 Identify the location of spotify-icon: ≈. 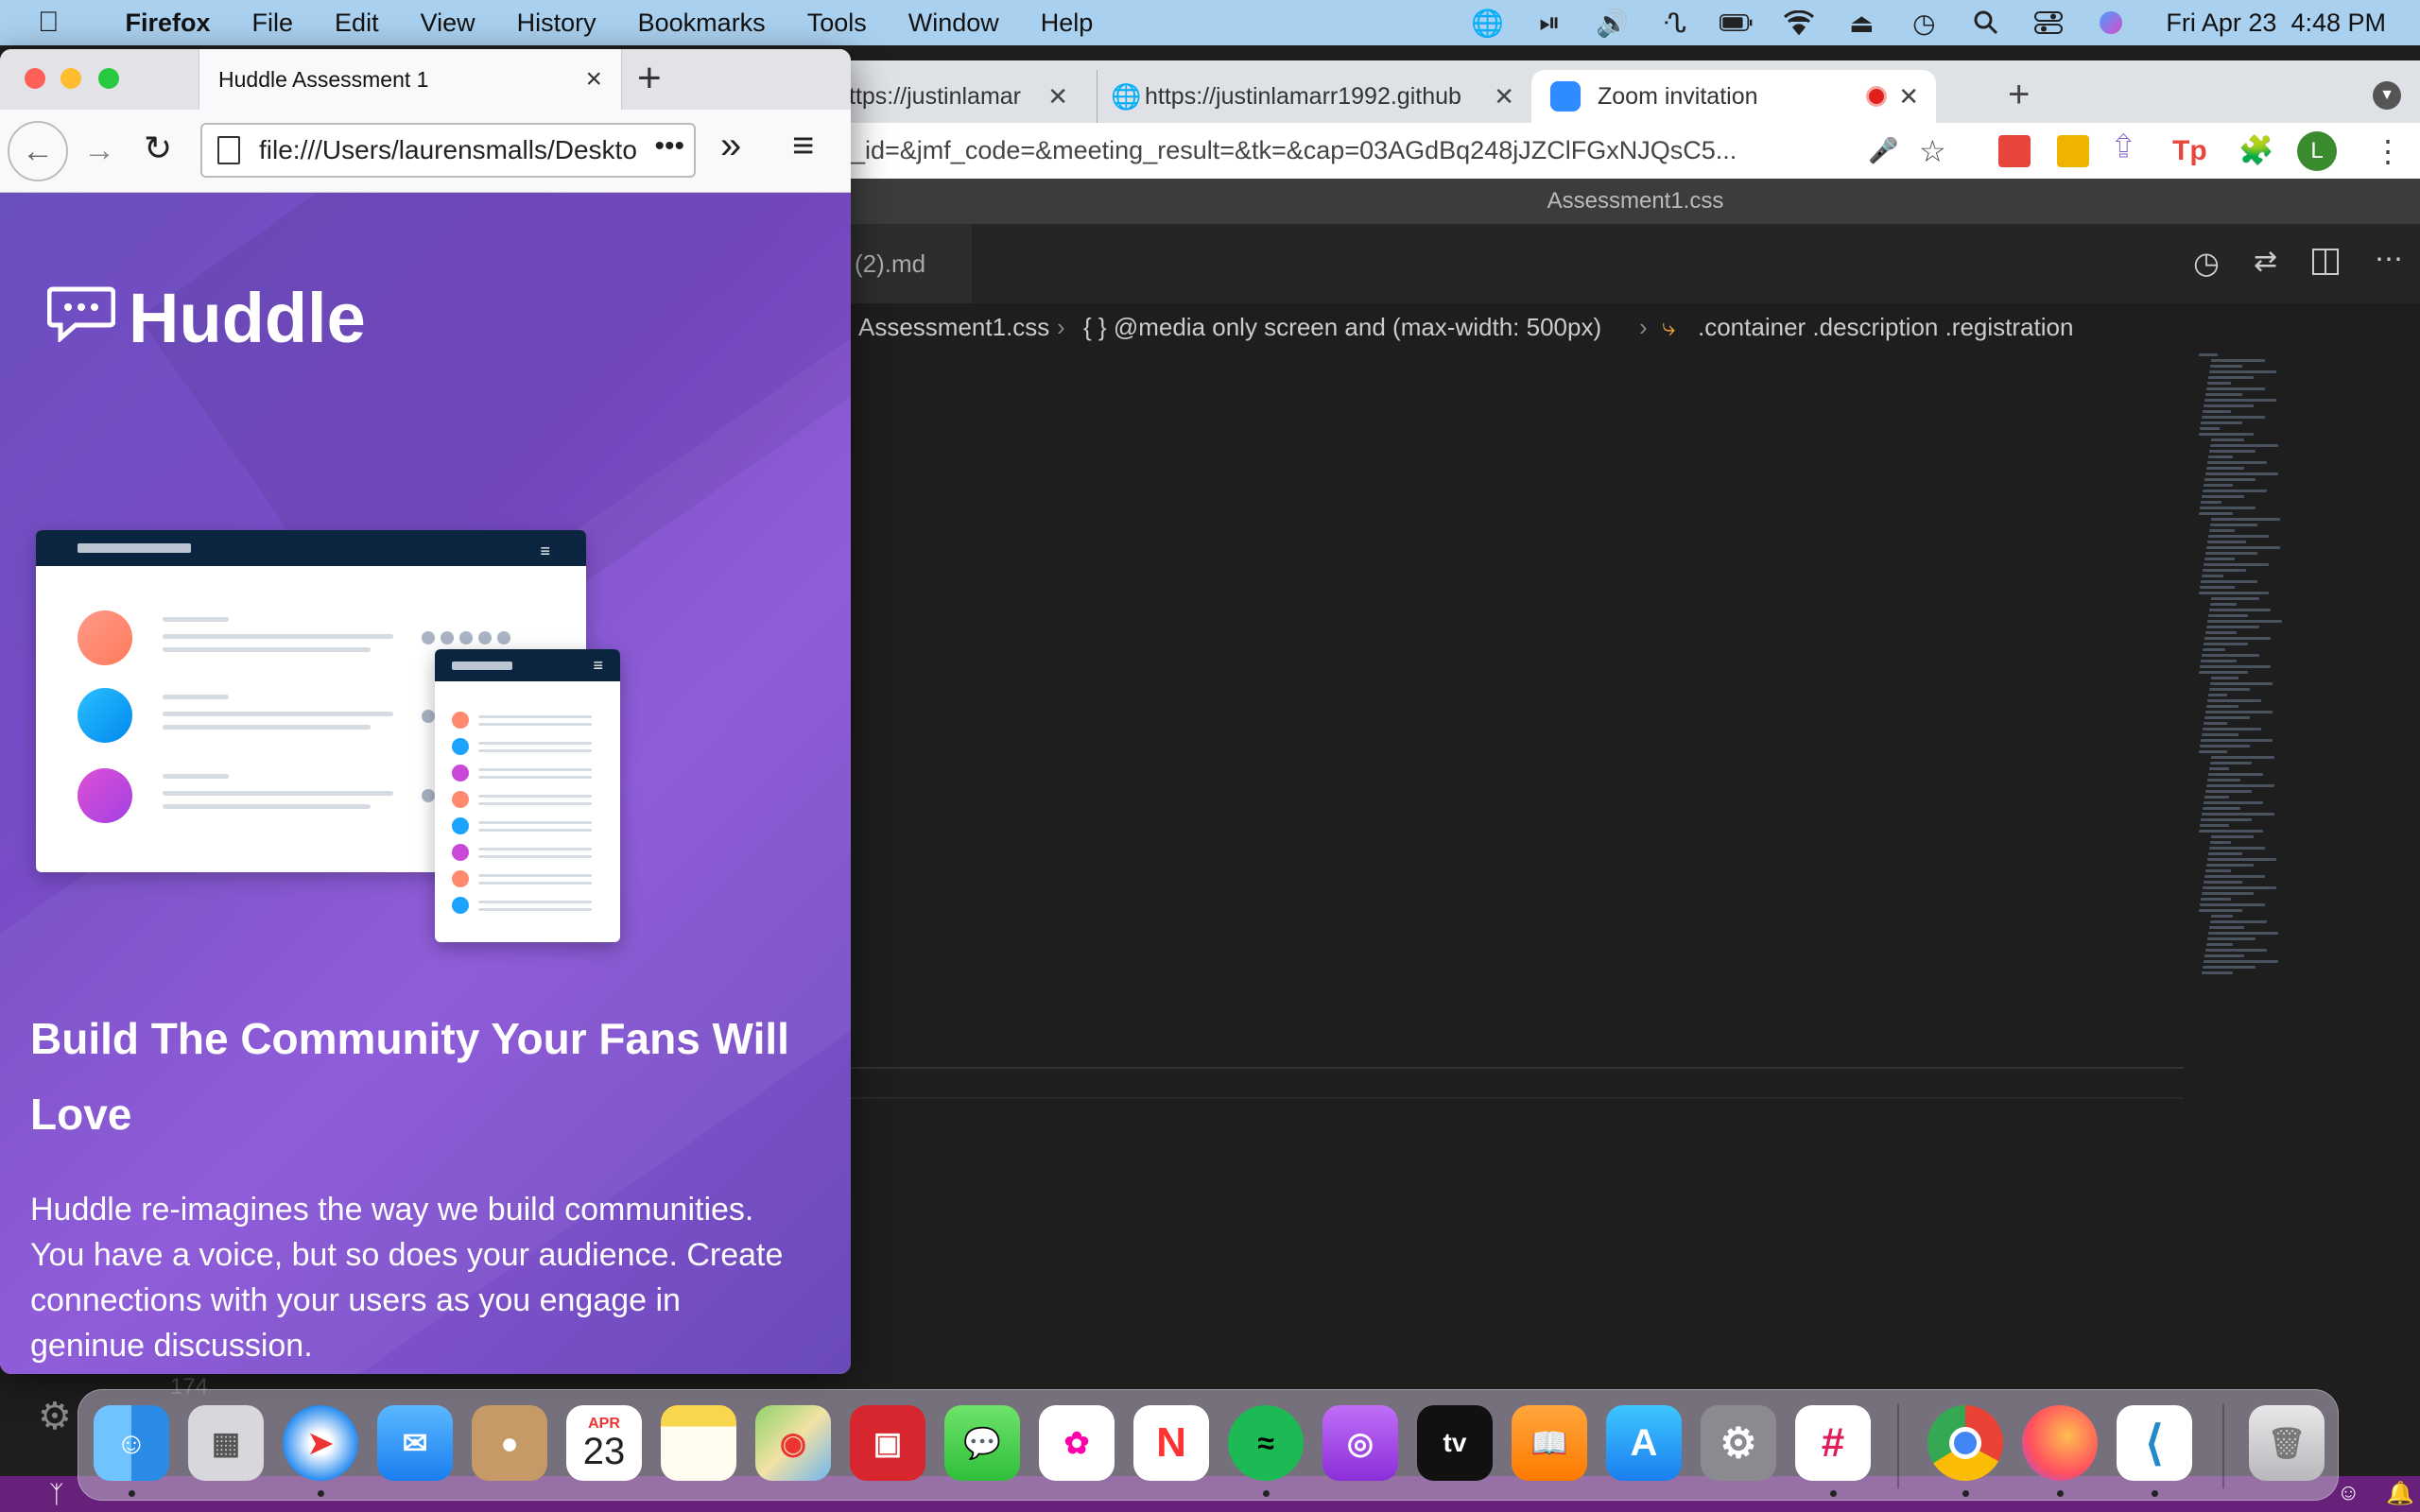
(1266, 1443).